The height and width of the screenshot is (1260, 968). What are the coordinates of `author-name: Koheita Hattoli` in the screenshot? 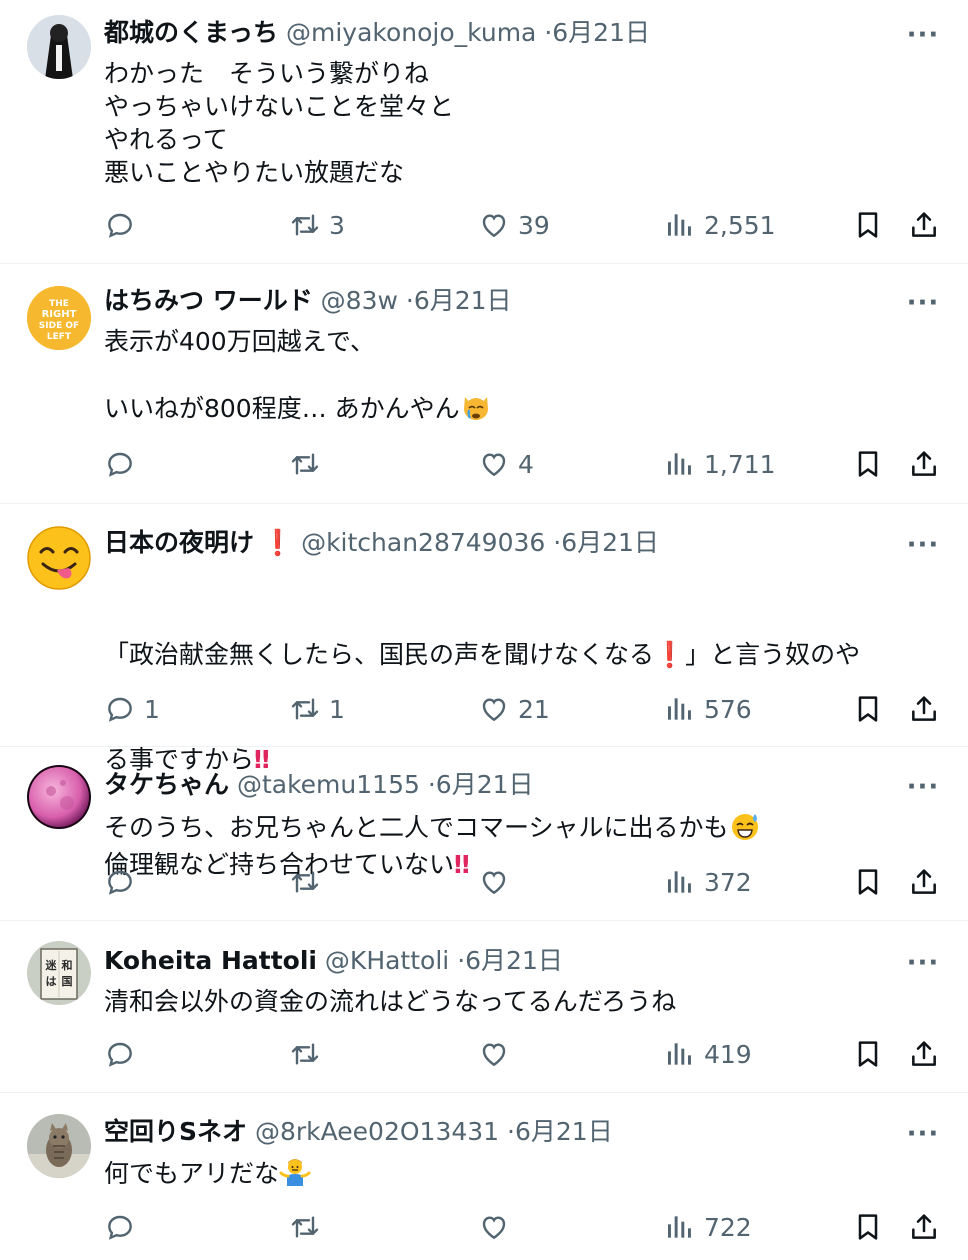 It's located at (210, 960).